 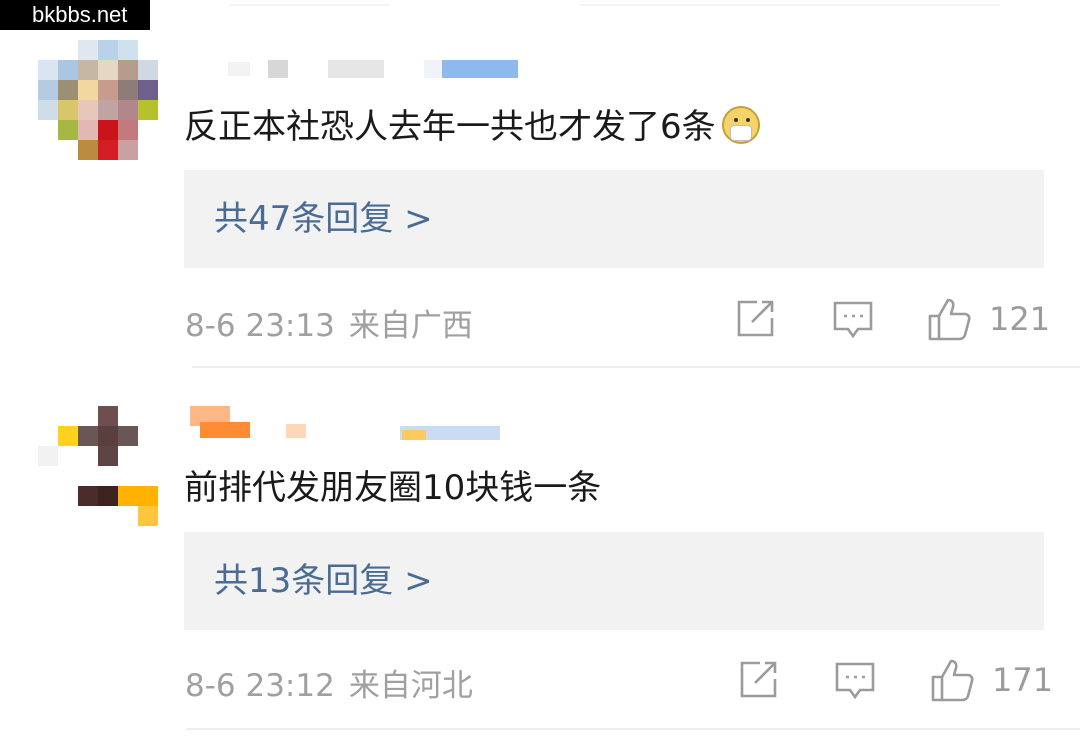 I want to click on like-button: 121, so click(x=988, y=319).